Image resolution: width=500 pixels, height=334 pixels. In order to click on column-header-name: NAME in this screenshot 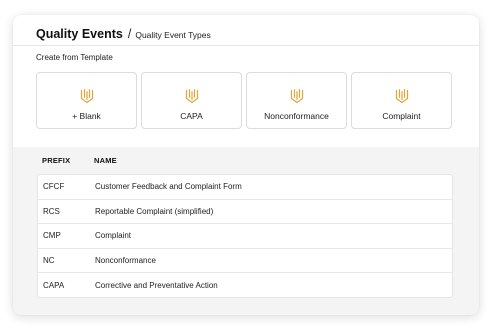, I will do `click(105, 160)`.